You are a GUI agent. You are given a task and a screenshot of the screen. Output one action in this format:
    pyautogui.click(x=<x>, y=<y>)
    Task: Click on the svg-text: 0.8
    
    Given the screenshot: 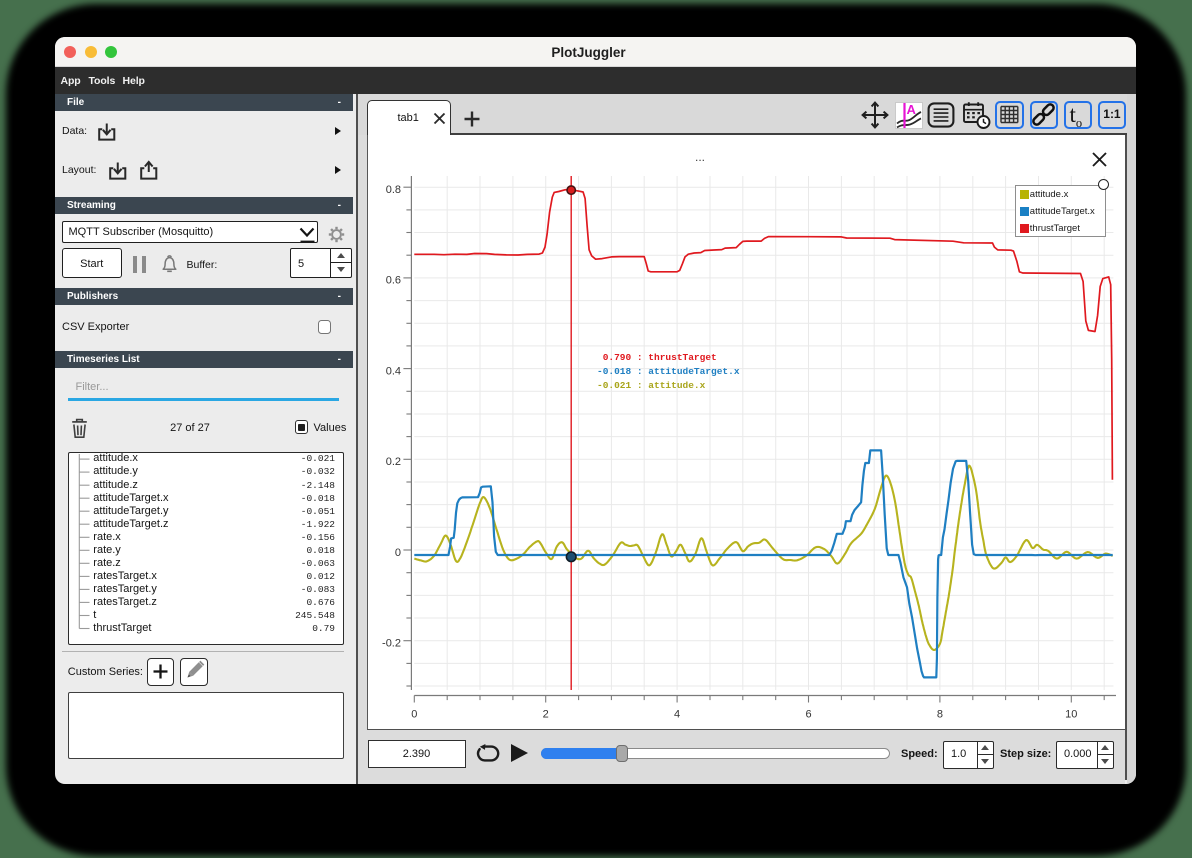 What is the action you would take?
    pyautogui.click(x=393, y=190)
    